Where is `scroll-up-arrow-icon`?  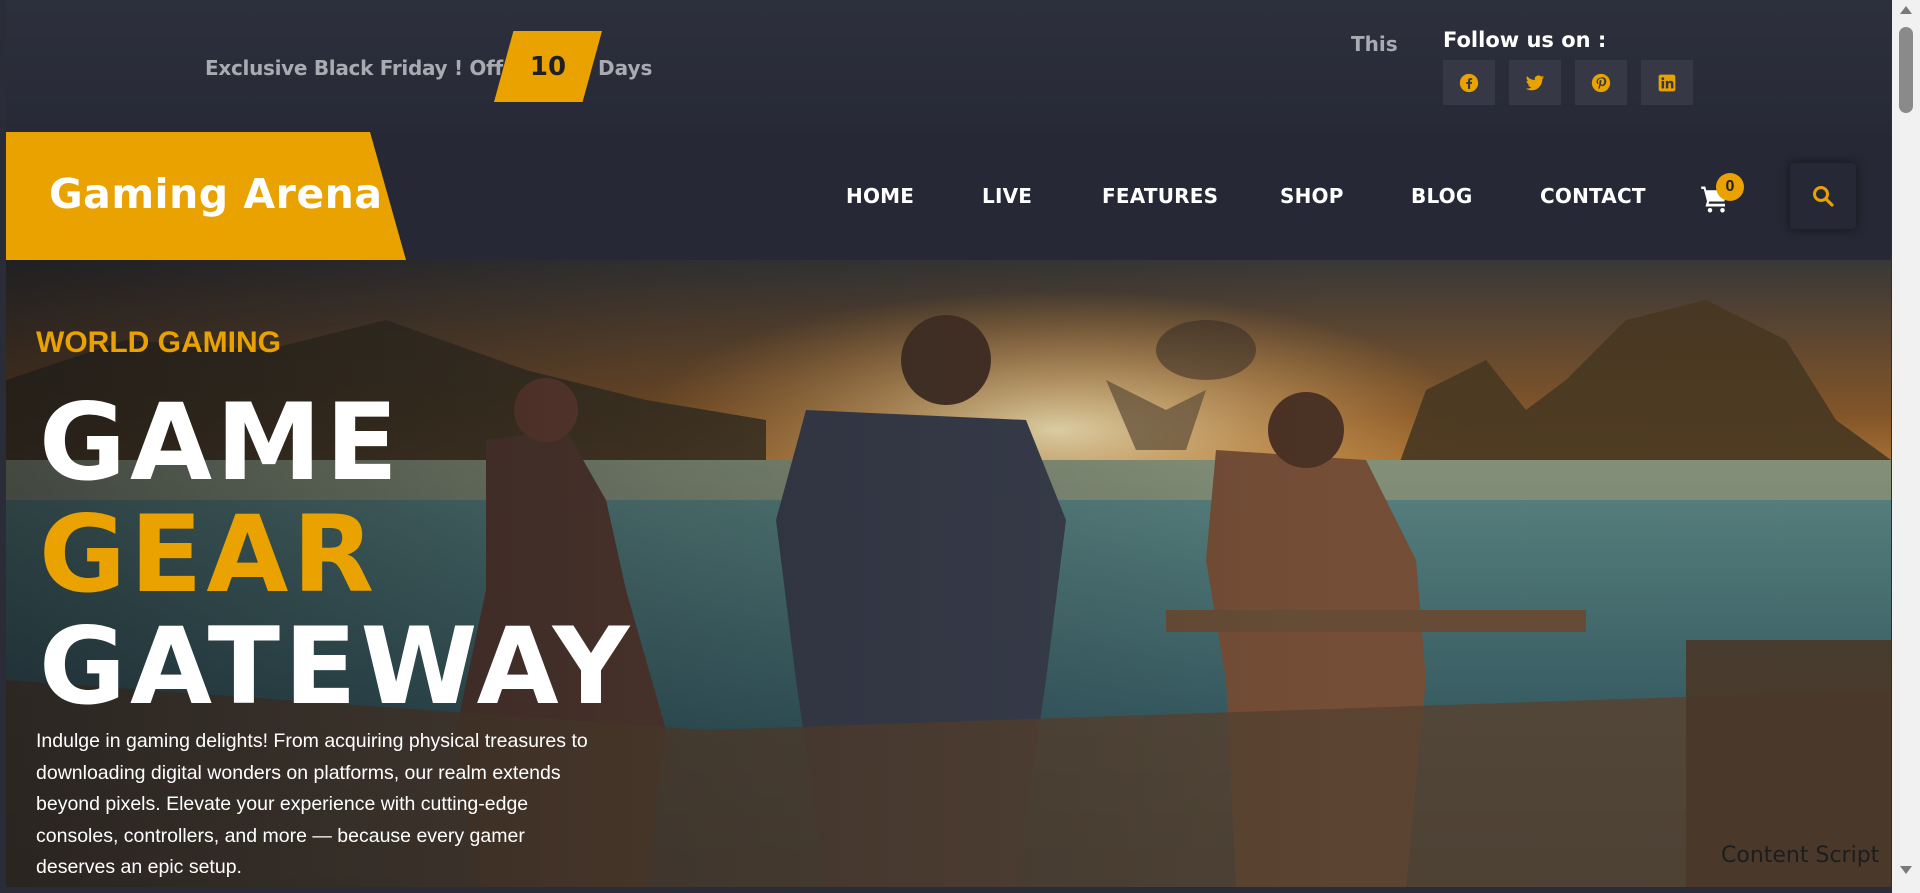 scroll-up-arrow-icon is located at coordinates (1906, 10).